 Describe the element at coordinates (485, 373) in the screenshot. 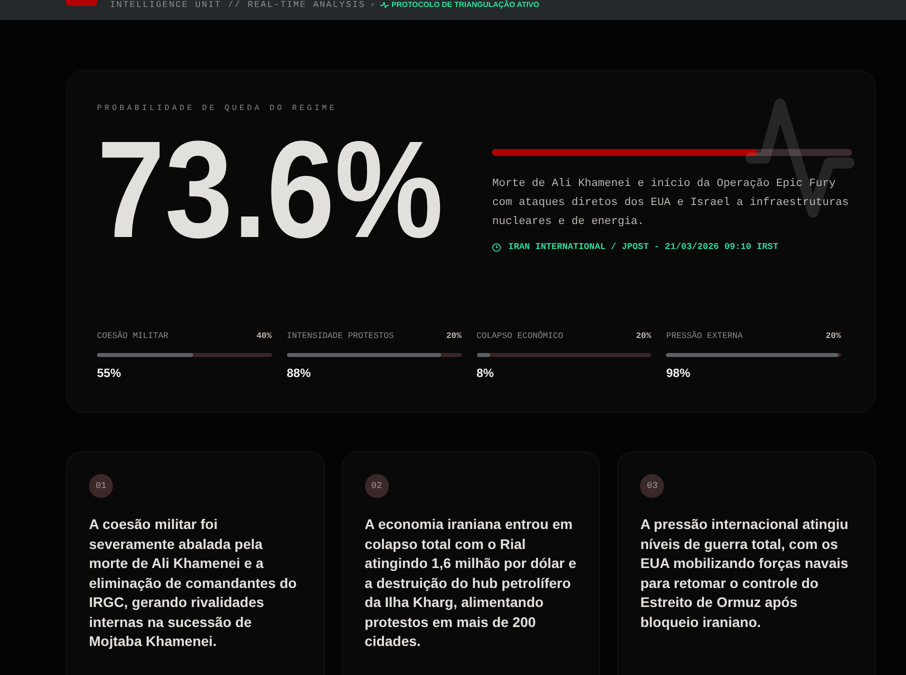

I see `factor-value: 8%` at that location.